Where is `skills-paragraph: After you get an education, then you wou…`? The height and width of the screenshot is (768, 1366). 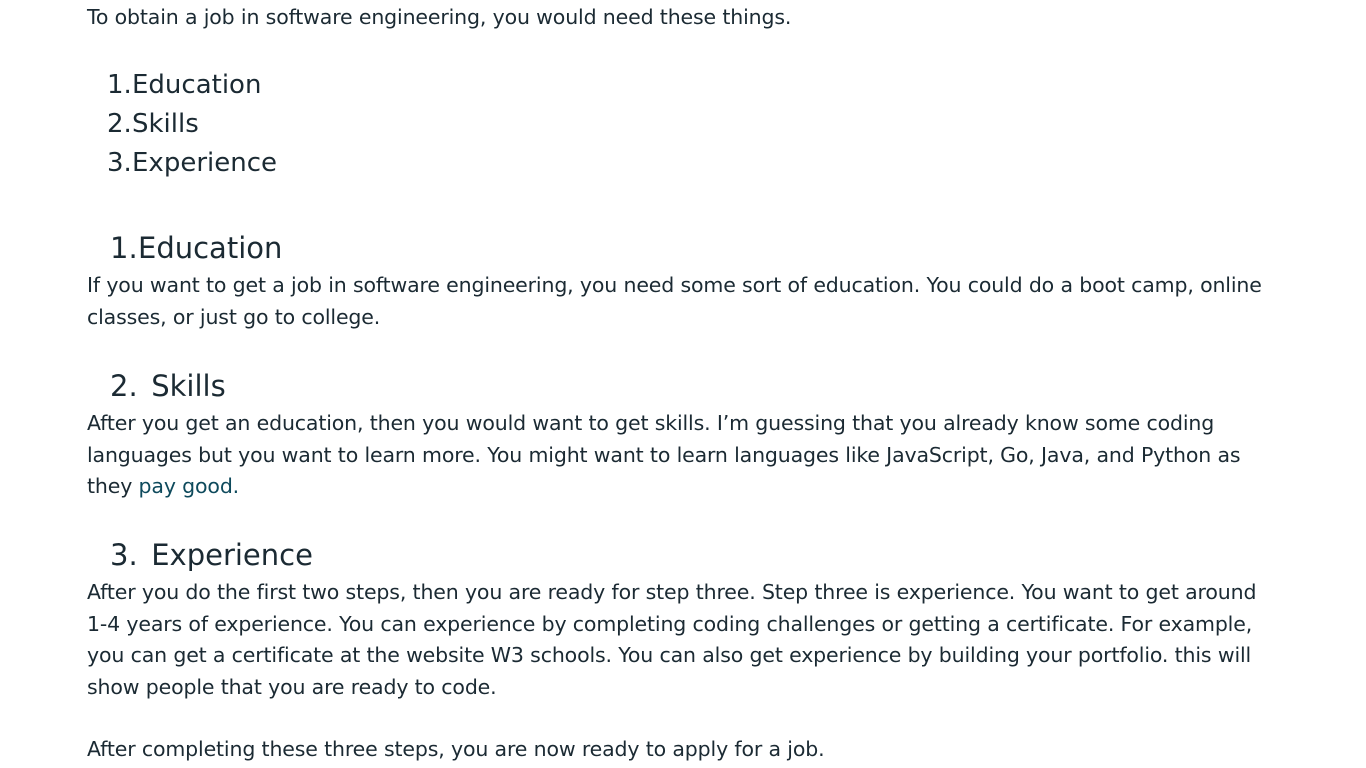
skills-paragraph: After you get an education, then you wou… is located at coordinates (687, 455).